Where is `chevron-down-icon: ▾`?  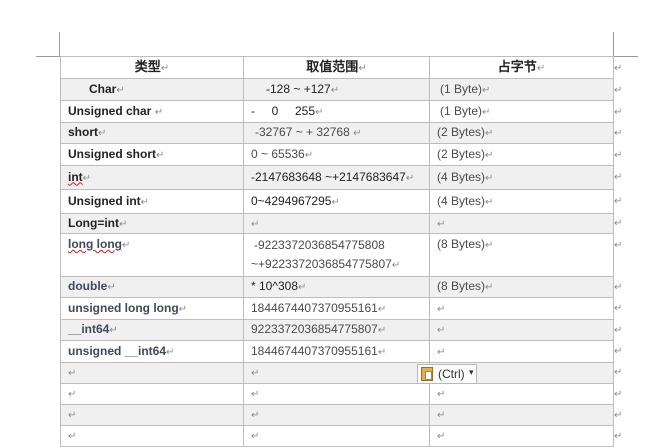 chevron-down-icon: ▾ is located at coordinates (471, 372).